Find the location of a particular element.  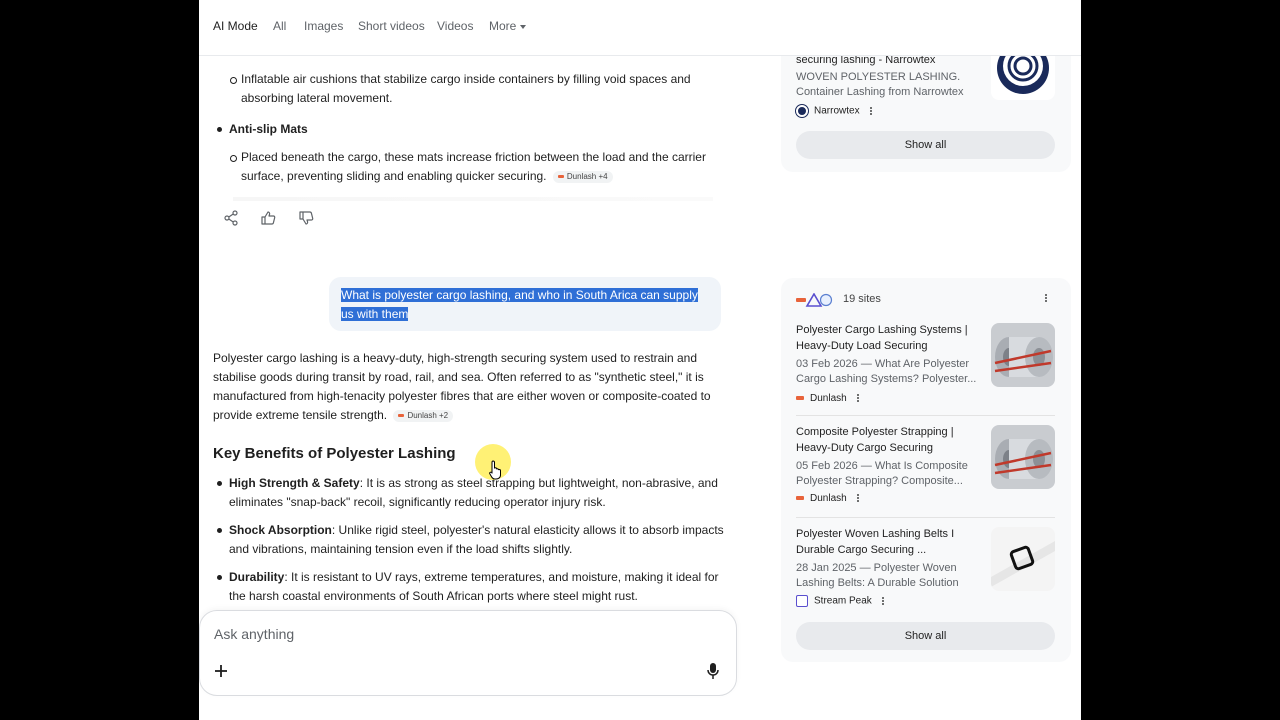

source-site: Stream Peak is located at coordinates (840, 601).